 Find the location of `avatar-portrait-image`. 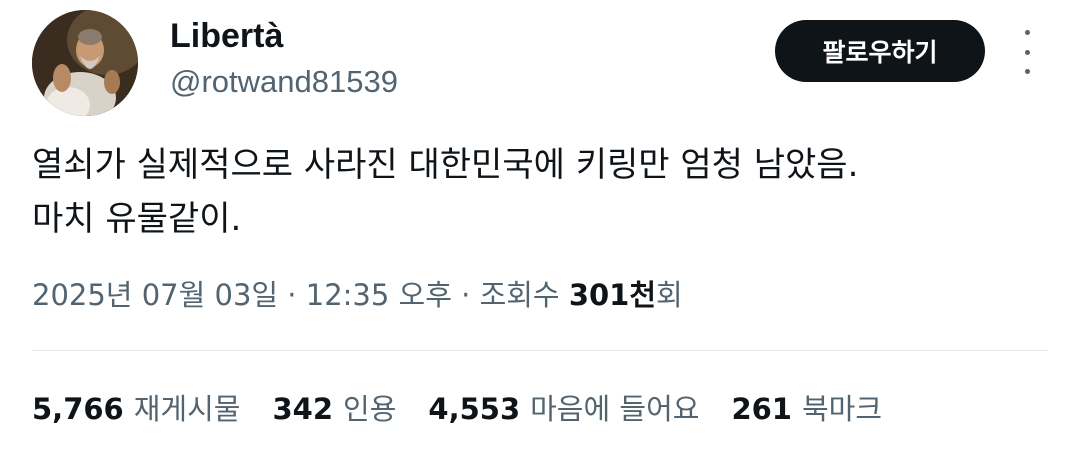

avatar-portrait-image is located at coordinates (85, 63).